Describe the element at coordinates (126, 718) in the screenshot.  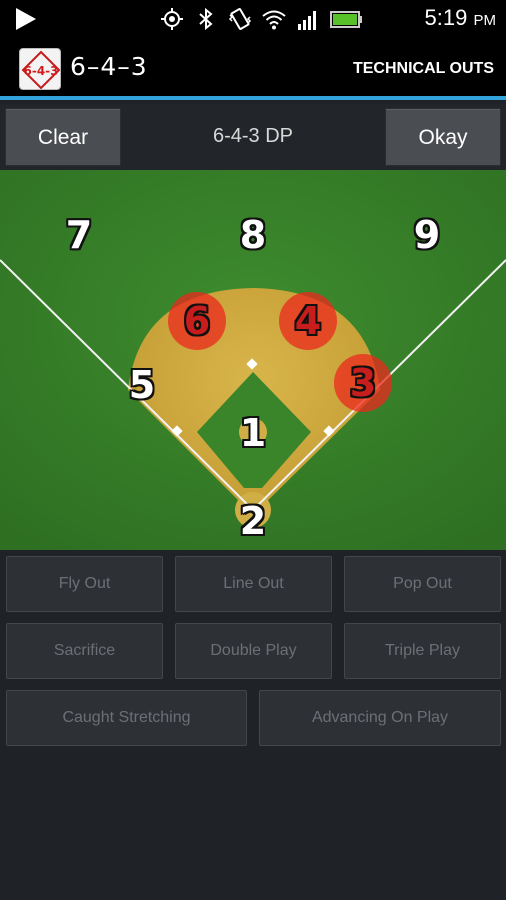
I see `caught-stretching-button: Caught Stretching` at that location.